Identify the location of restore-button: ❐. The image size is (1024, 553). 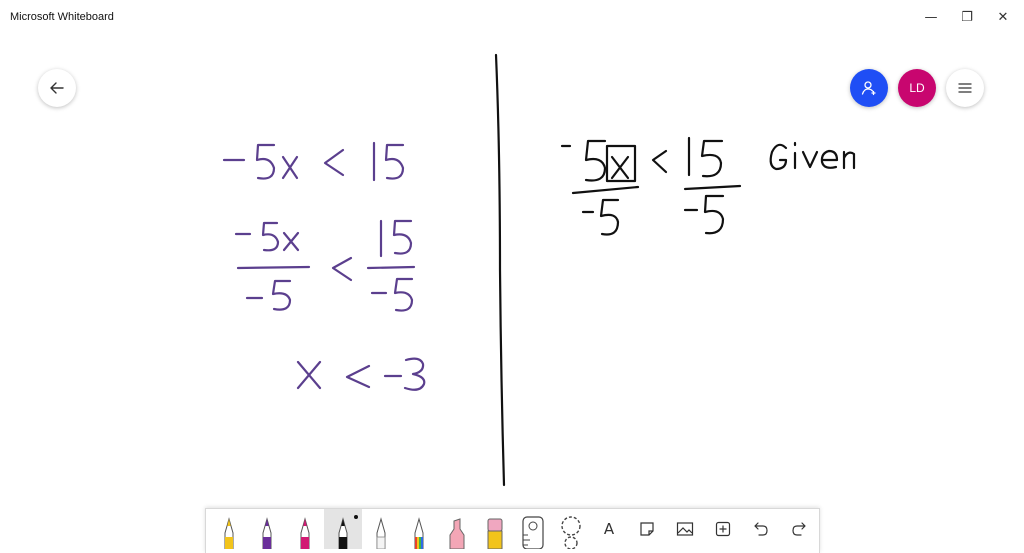
(967, 17).